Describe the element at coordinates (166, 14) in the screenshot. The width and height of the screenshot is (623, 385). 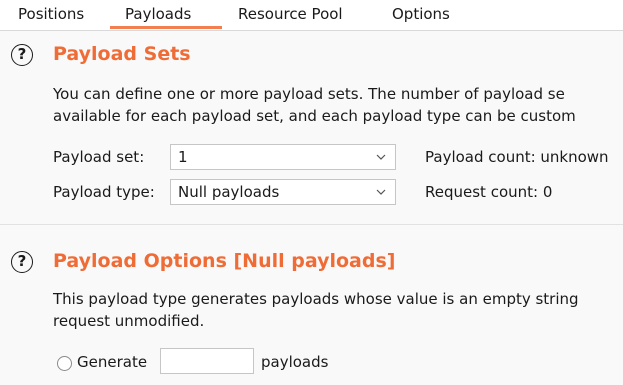
I see `tab-payloads: Payloads` at that location.